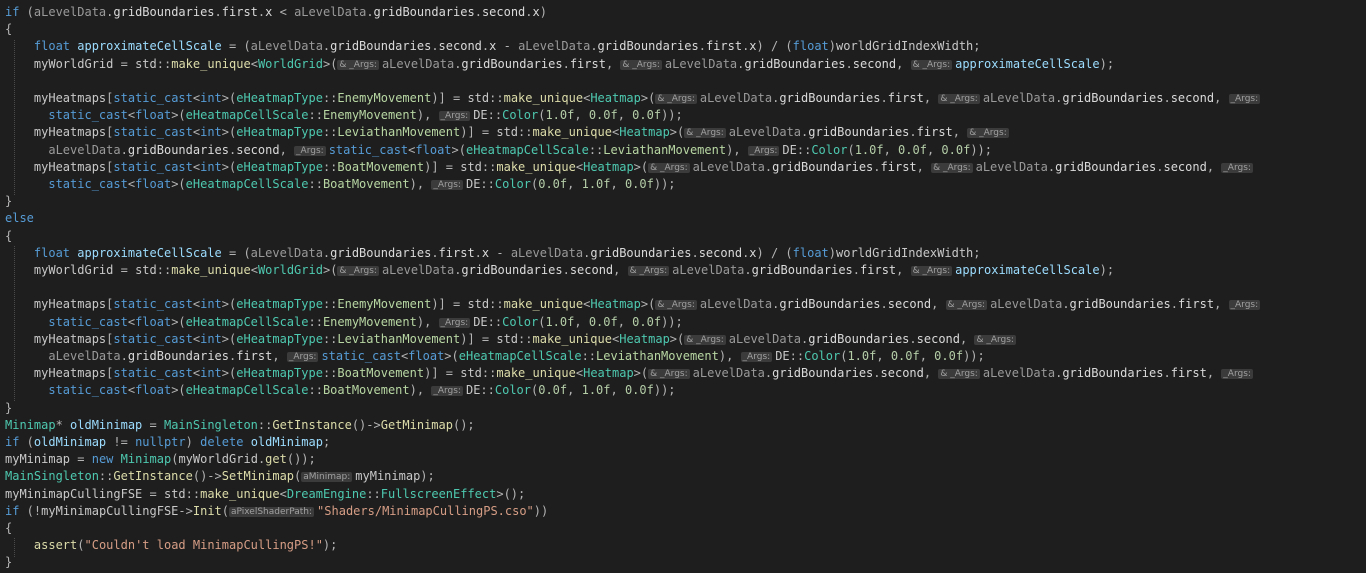 Image resolution: width=1366 pixels, height=573 pixels. What do you see at coordinates (211, 132) in the screenshot?
I see `keyword-token: int` at bounding box center [211, 132].